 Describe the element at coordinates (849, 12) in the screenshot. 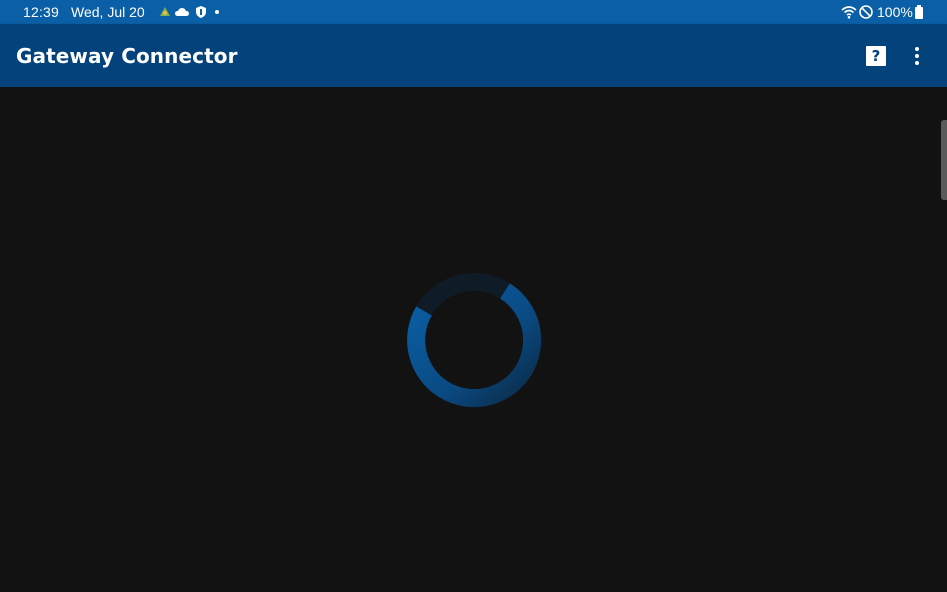

I see `wifi-icon` at that location.